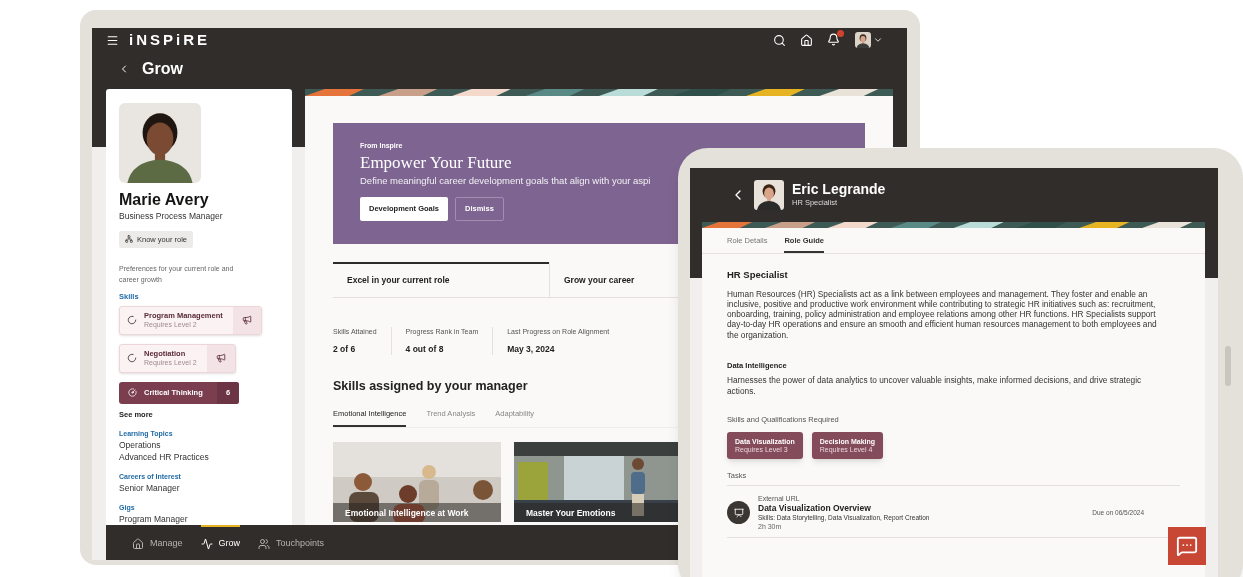 The height and width of the screenshot is (577, 1243). I want to click on chevron-down-icon, so click(878, 40).